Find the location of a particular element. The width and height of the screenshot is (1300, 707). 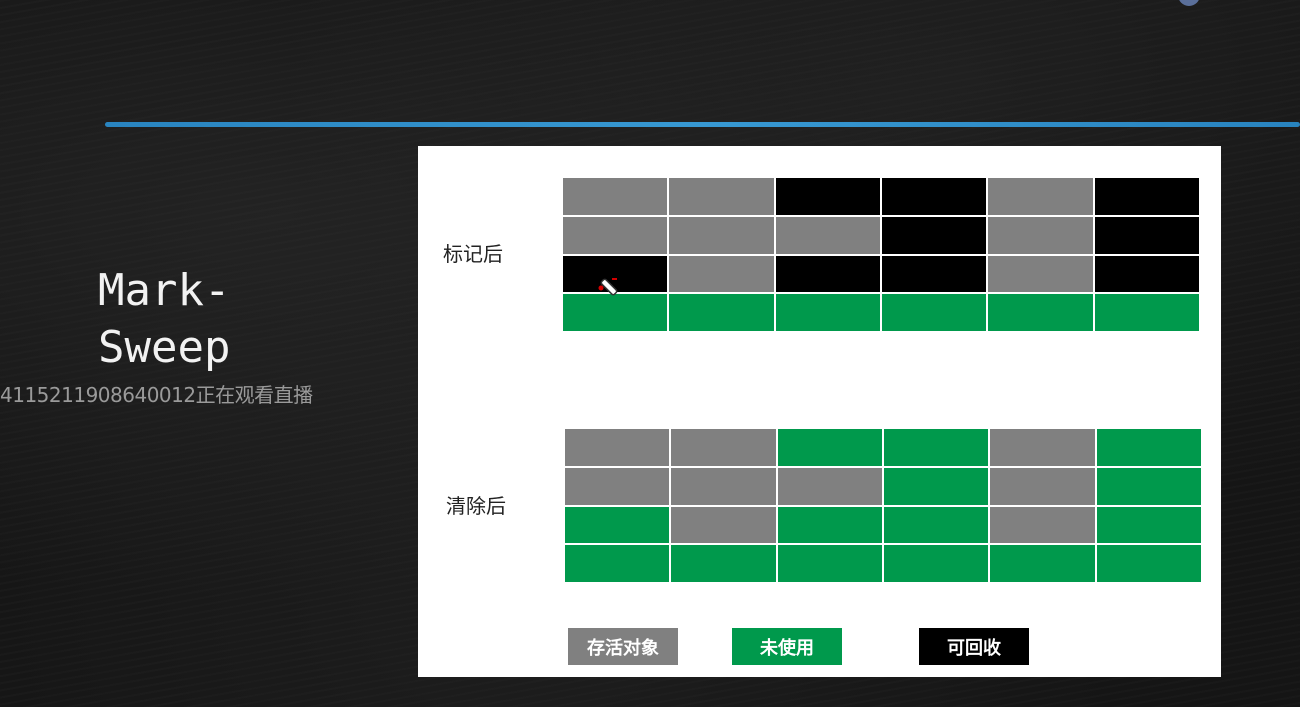

pen-cursor-icon is located at coordinates (608, 287).